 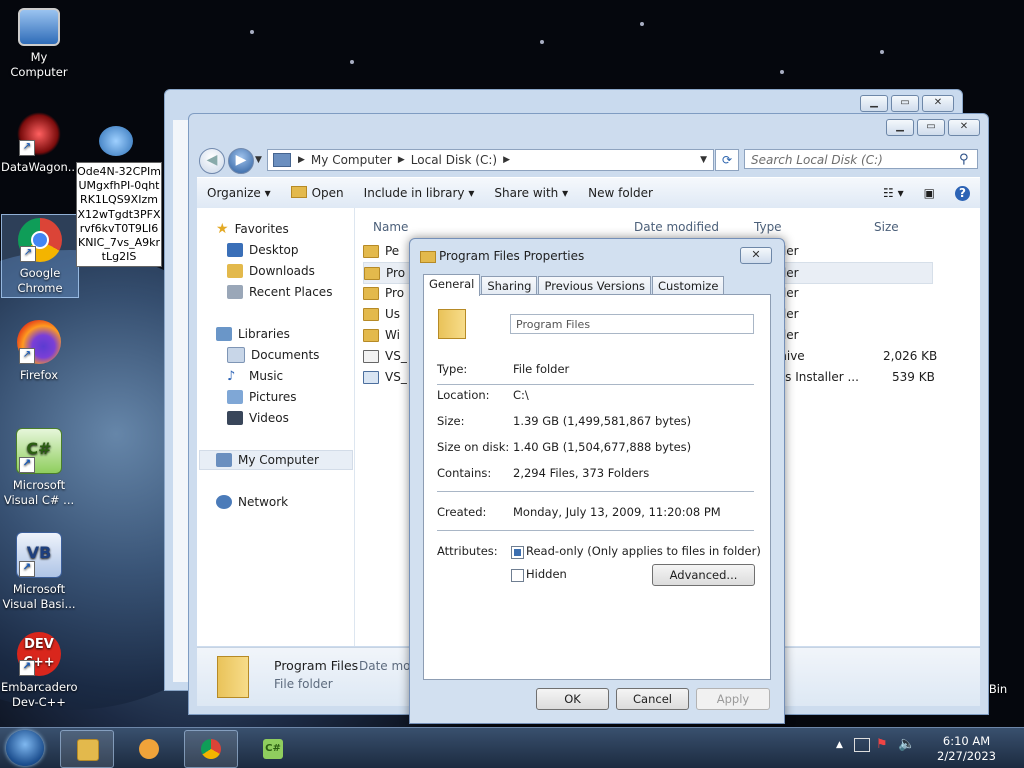 What do you see at coordinates (966, 749) in the screenshot?
I see `clock: 6:10 AM 2/27/2023` at bounding box center [966, 749].